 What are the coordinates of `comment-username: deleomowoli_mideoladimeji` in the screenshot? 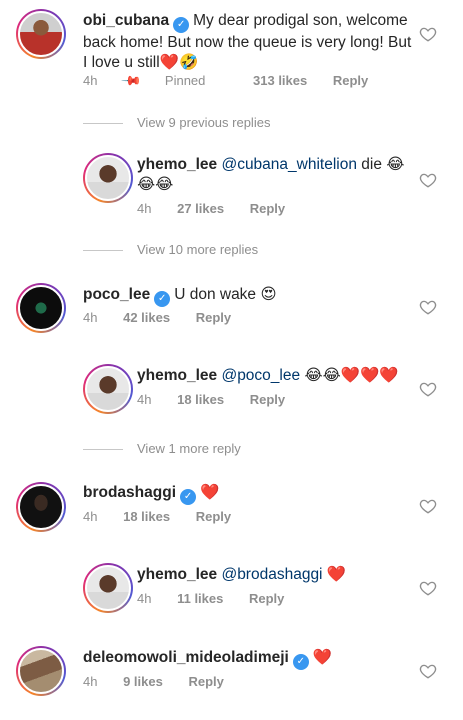 It's located at (186, 657).